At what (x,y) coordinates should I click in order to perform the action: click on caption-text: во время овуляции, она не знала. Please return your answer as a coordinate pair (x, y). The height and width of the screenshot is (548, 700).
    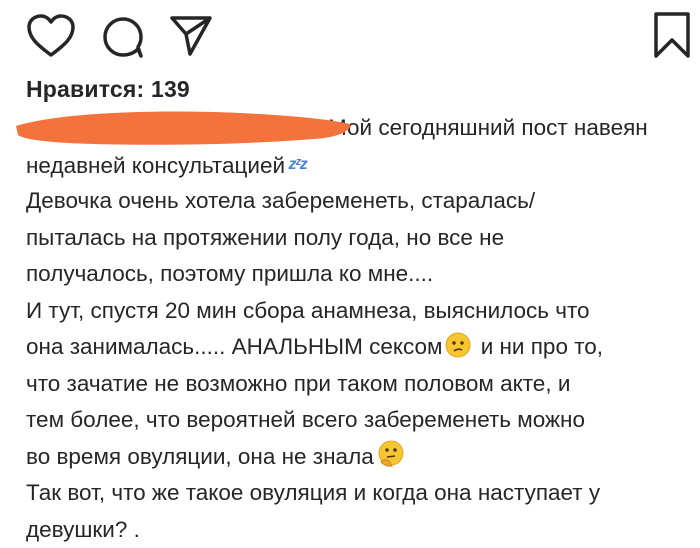
    Looking at the image, I should click on (200, 456).